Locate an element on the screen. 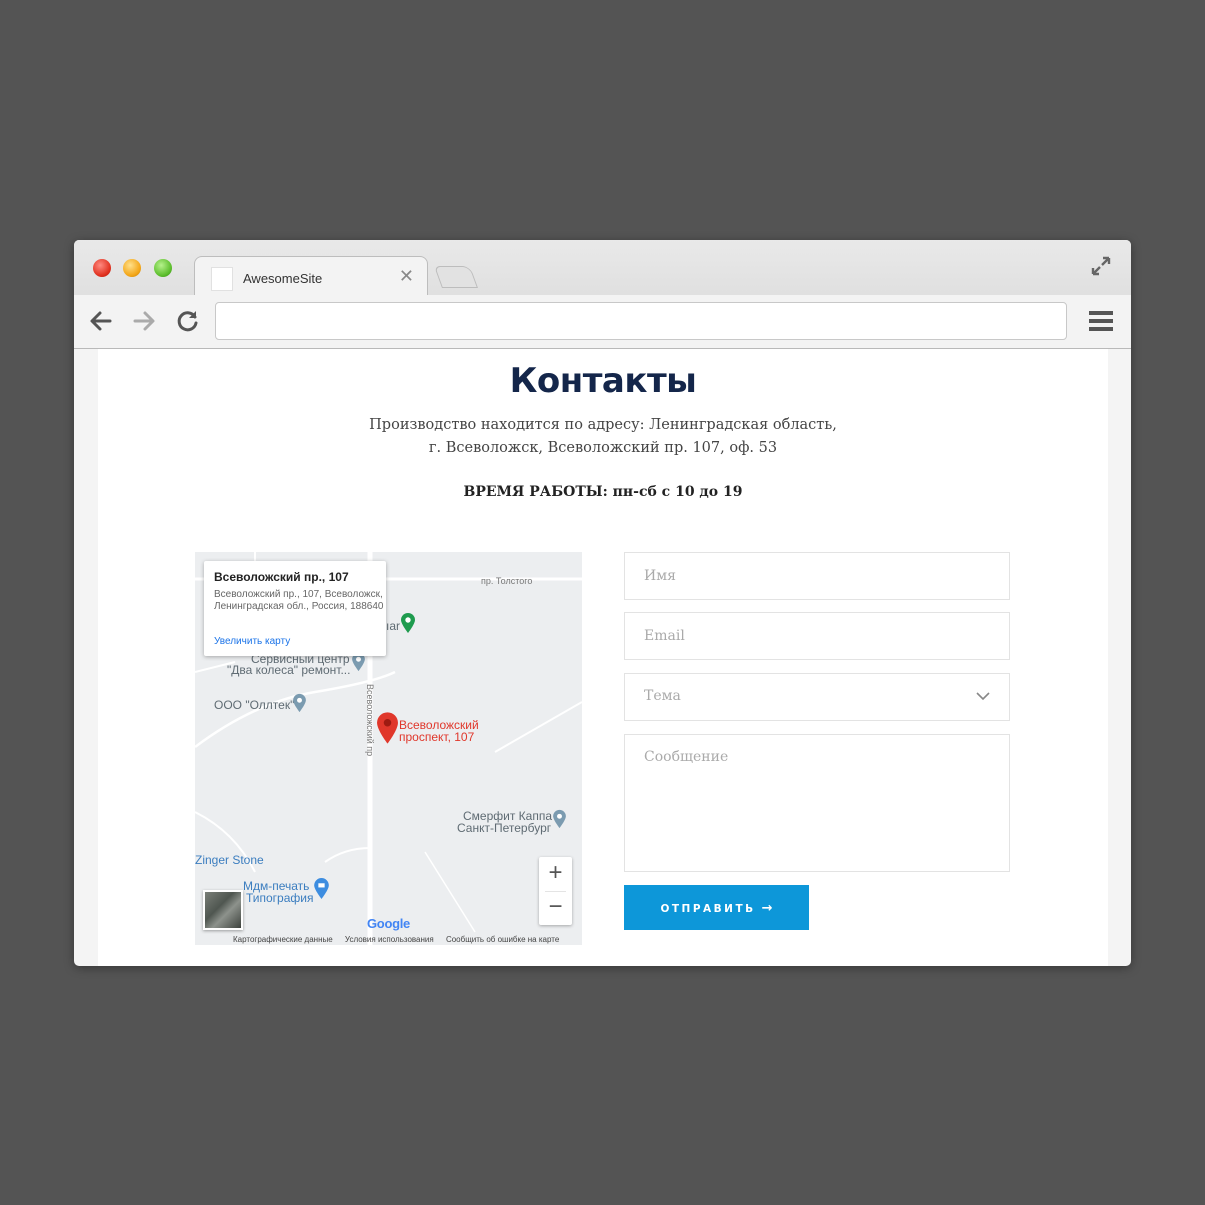 The image size is (1205, 1205). map-zoom-control: + − is located at coordinates (555, 891).